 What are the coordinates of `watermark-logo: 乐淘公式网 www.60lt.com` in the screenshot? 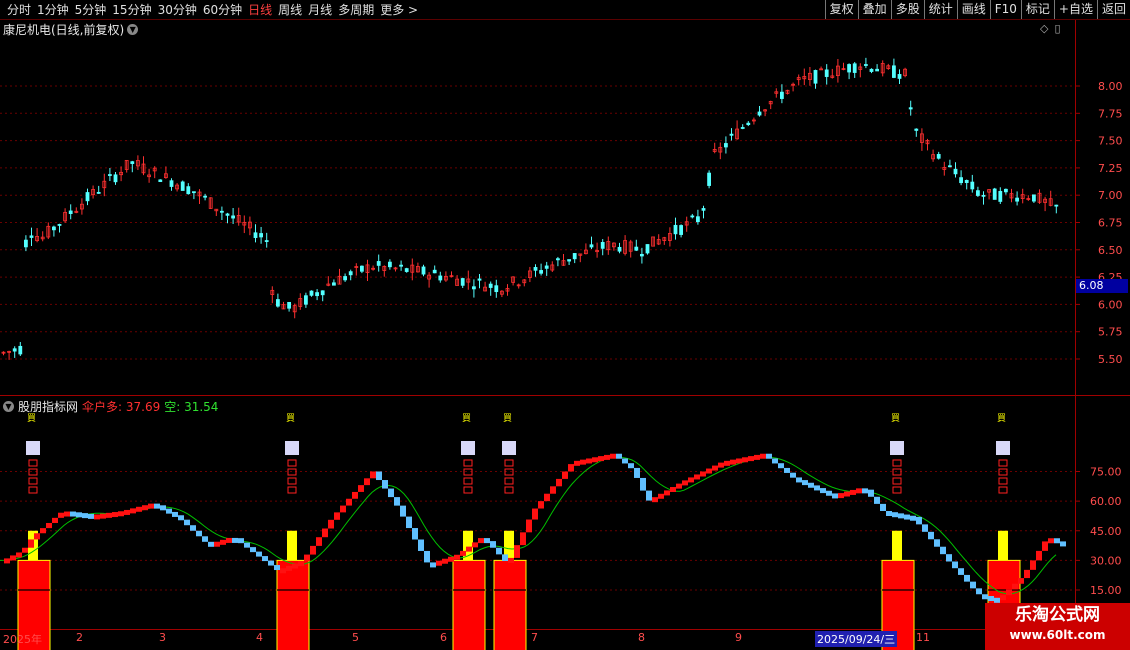 It's located at (1057, 626).